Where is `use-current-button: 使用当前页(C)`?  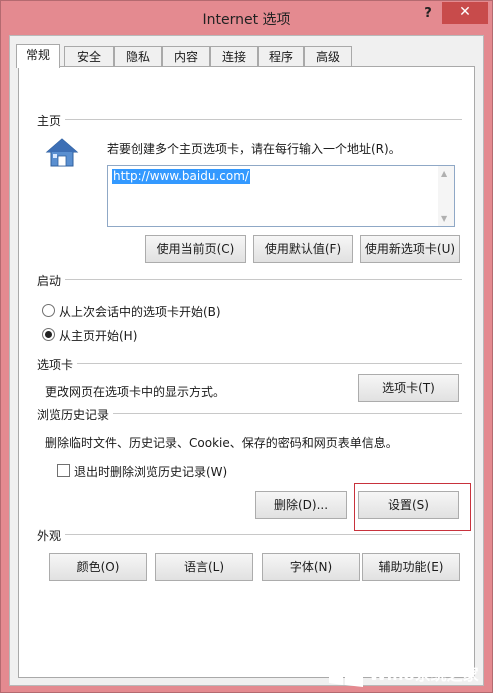
use-current-button: 使用当前页(C) is located at coordinates (195, 249).